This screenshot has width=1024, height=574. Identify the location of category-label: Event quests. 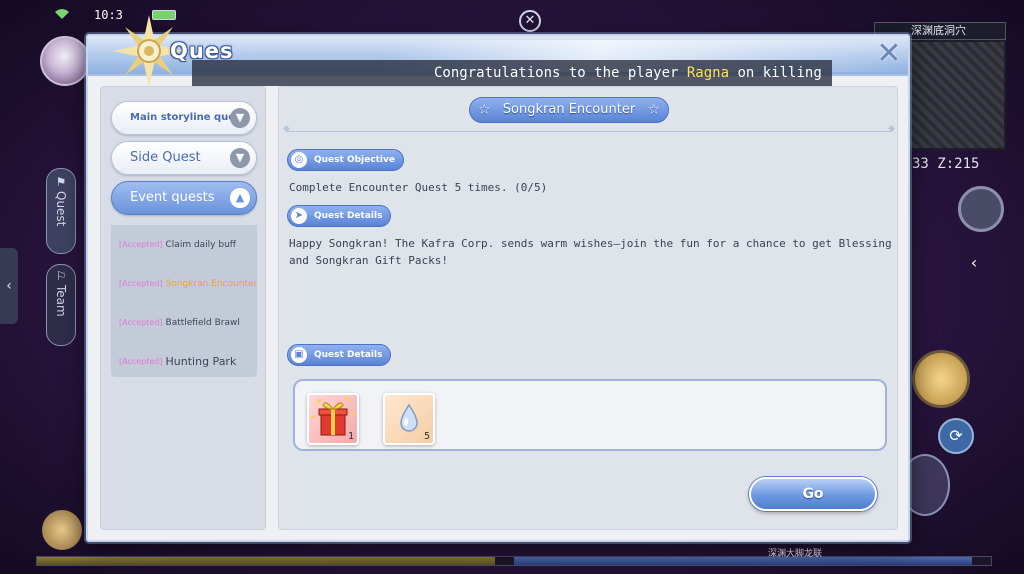
(172, 197).